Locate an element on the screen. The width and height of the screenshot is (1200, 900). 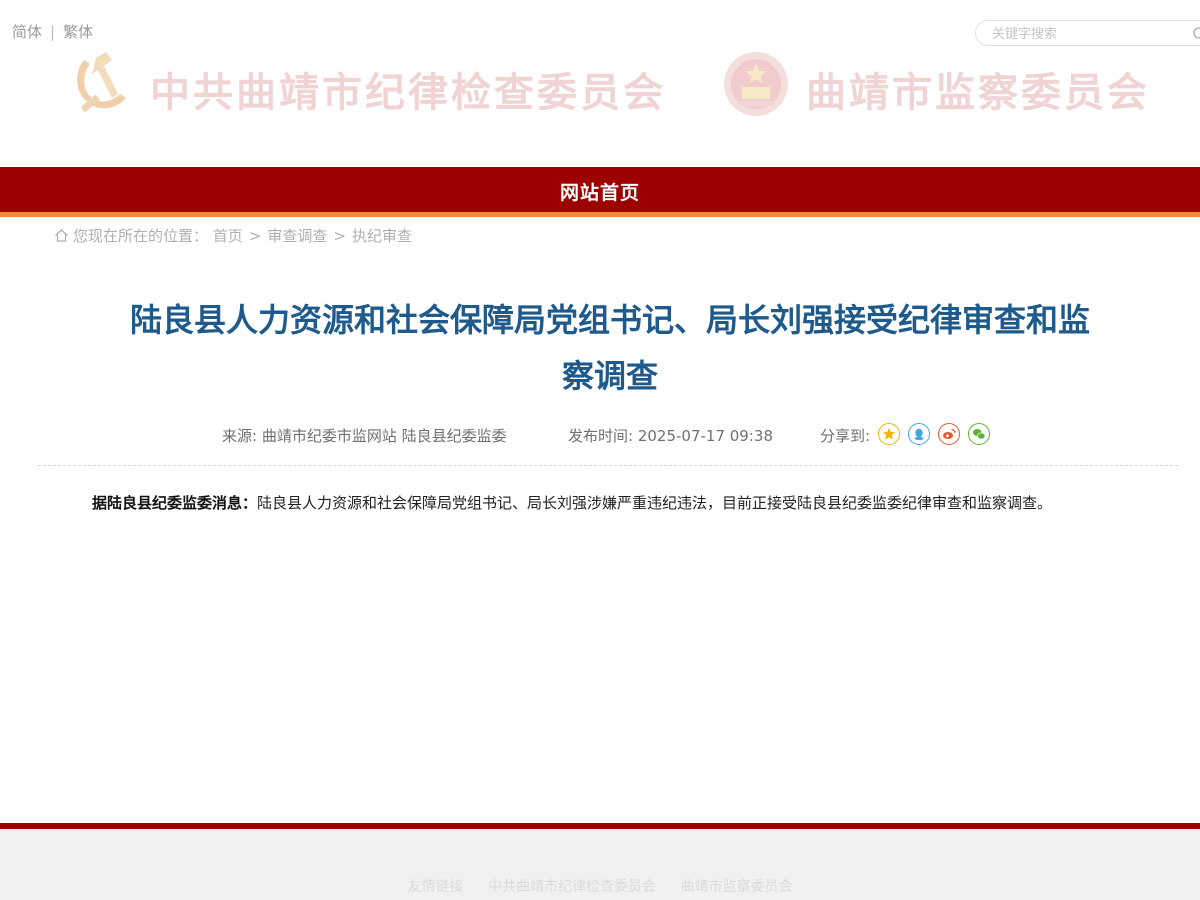
search-box is located at coordinates (1087, 33).